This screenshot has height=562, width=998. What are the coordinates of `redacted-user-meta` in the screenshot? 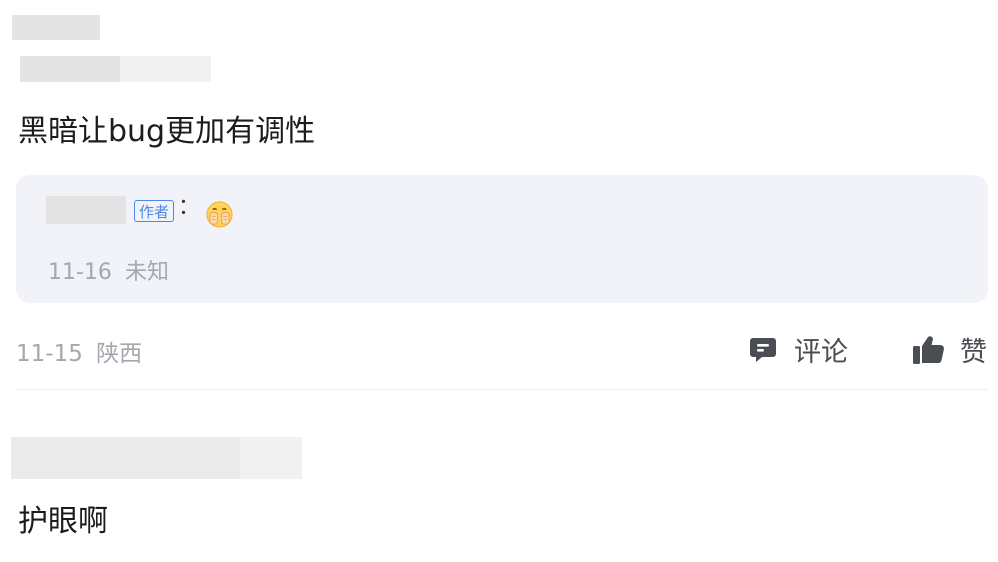 It's located at (165, 69).